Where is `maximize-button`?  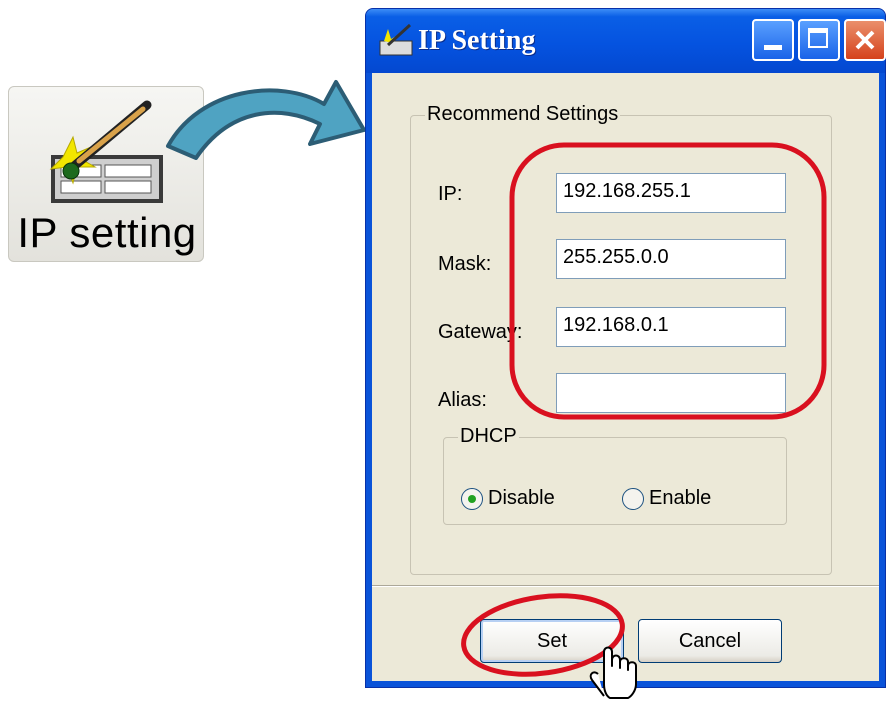 maximize-button is located at coordinates (819, 40).